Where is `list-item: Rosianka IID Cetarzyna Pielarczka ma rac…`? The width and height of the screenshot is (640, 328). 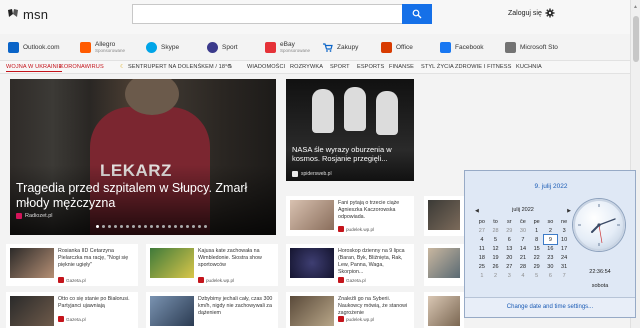 list-item: Rosianka IID Cetarzyna Pielarczka ma rac… is located at coordinates (72, 265).